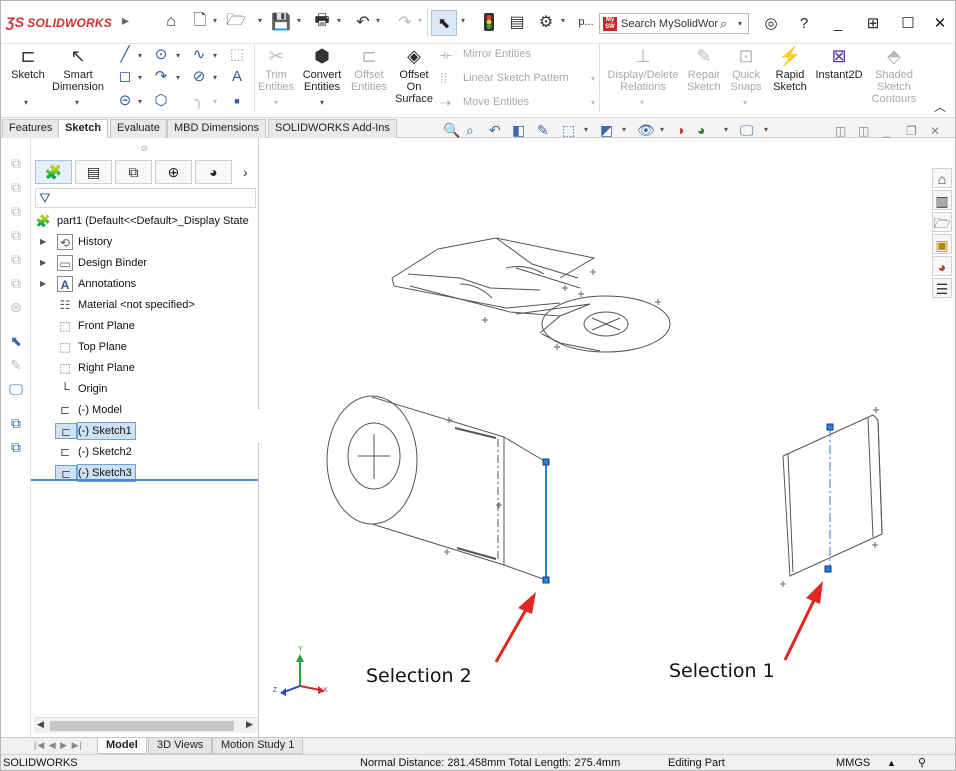 This screenshot has height=771, width=956. Describe the element at coordinates (40, 724) in the screenshot. I see `scroll-left-icon: ◀` at that location.